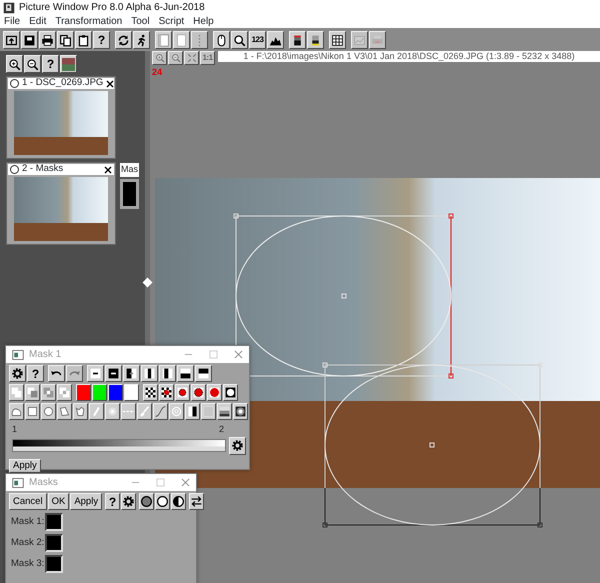 The height and width of the screenshot is (583, 600). Describe the element at coordinates (257, 40) in the screenshot. I see `numbers-button: 123` at that location.